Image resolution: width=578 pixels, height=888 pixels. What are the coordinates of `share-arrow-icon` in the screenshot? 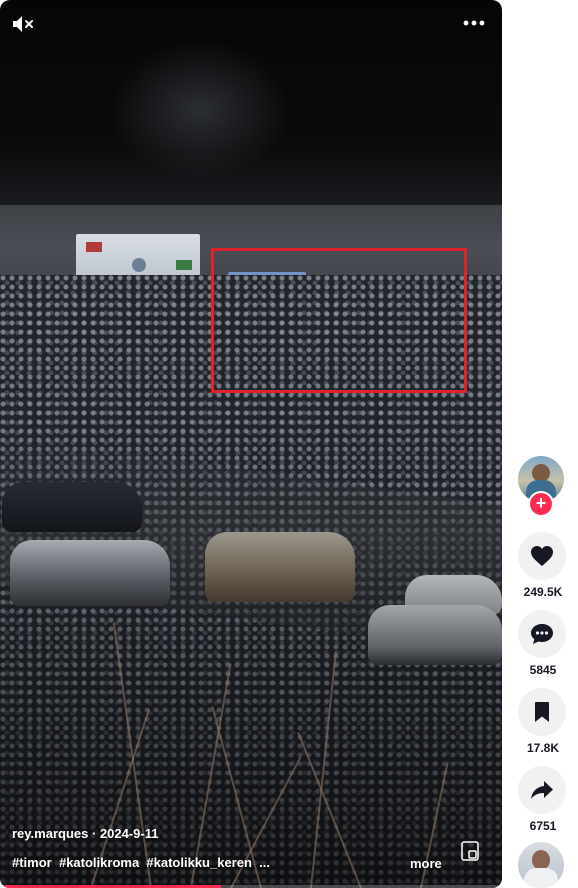 It's located at (542, 790).